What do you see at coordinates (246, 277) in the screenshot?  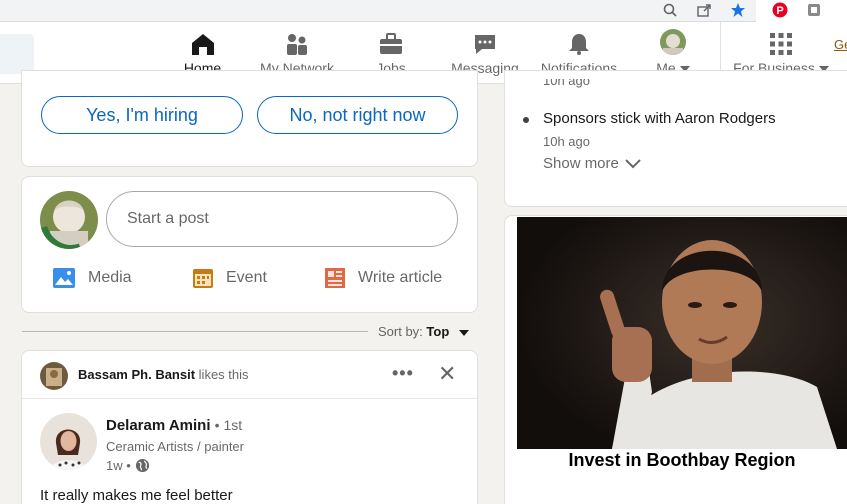 I see `event-label: Event` at bounding box center [246, 277].